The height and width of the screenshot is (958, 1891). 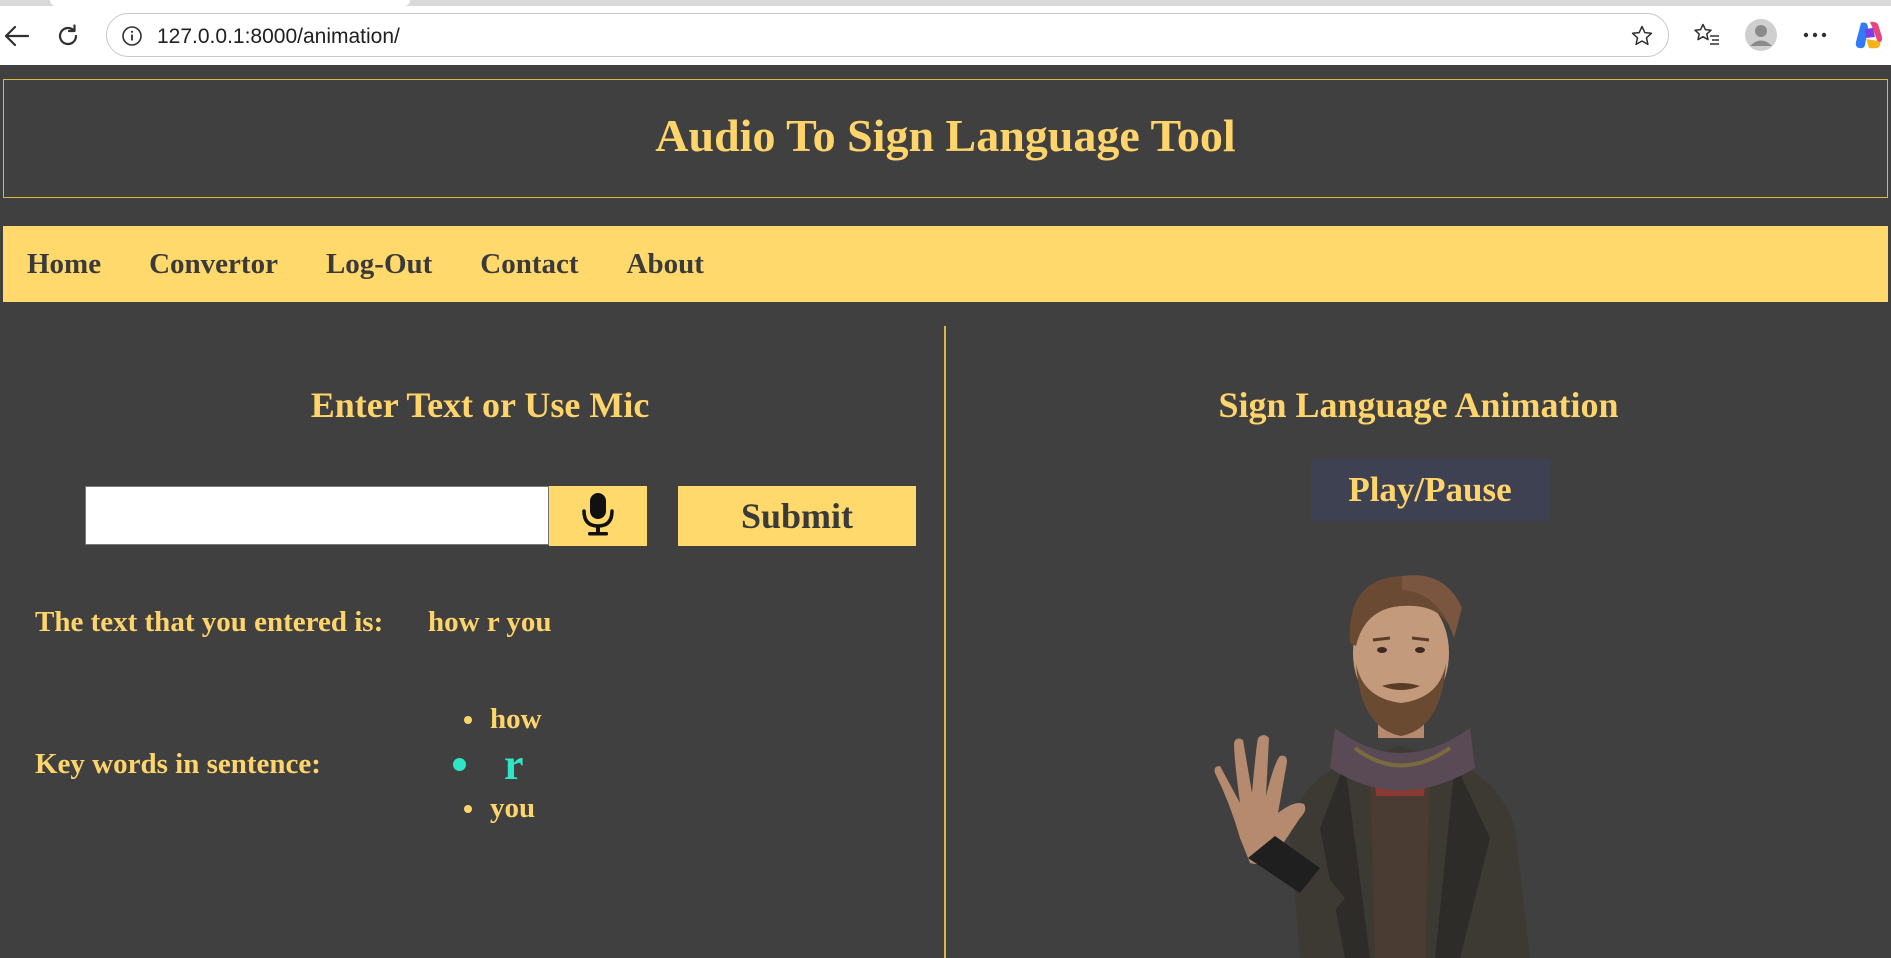 I want to click on tab-strip, so click(x=945, y=3).